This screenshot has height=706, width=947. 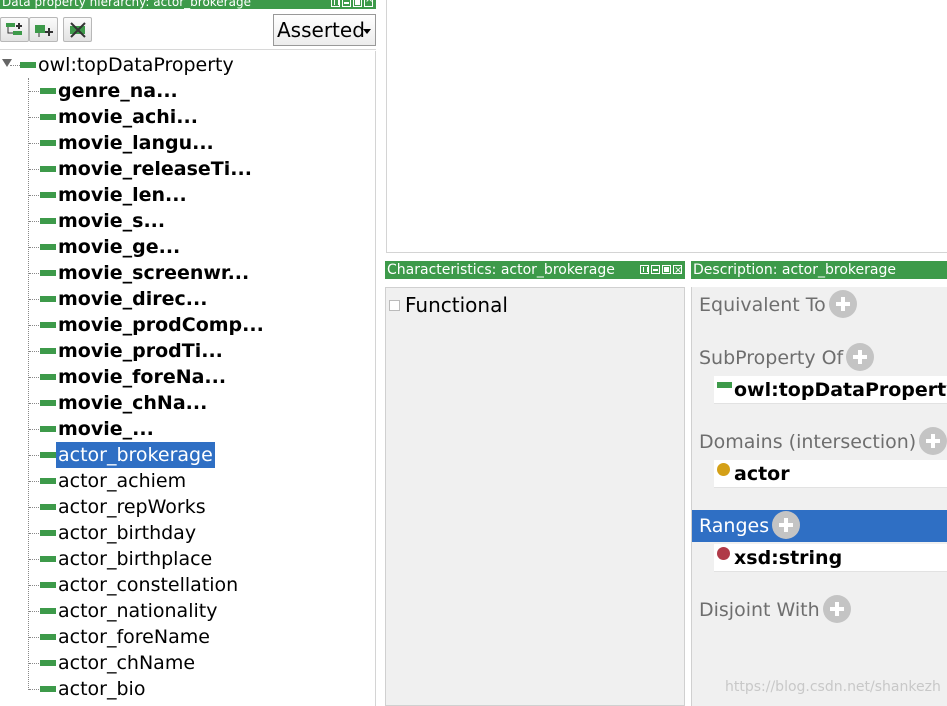 What do you see at coordinates (771, 358) in the screenshot?
I see `subproperty-of-label: SubProperty Of` at bounding box center [771, 358].